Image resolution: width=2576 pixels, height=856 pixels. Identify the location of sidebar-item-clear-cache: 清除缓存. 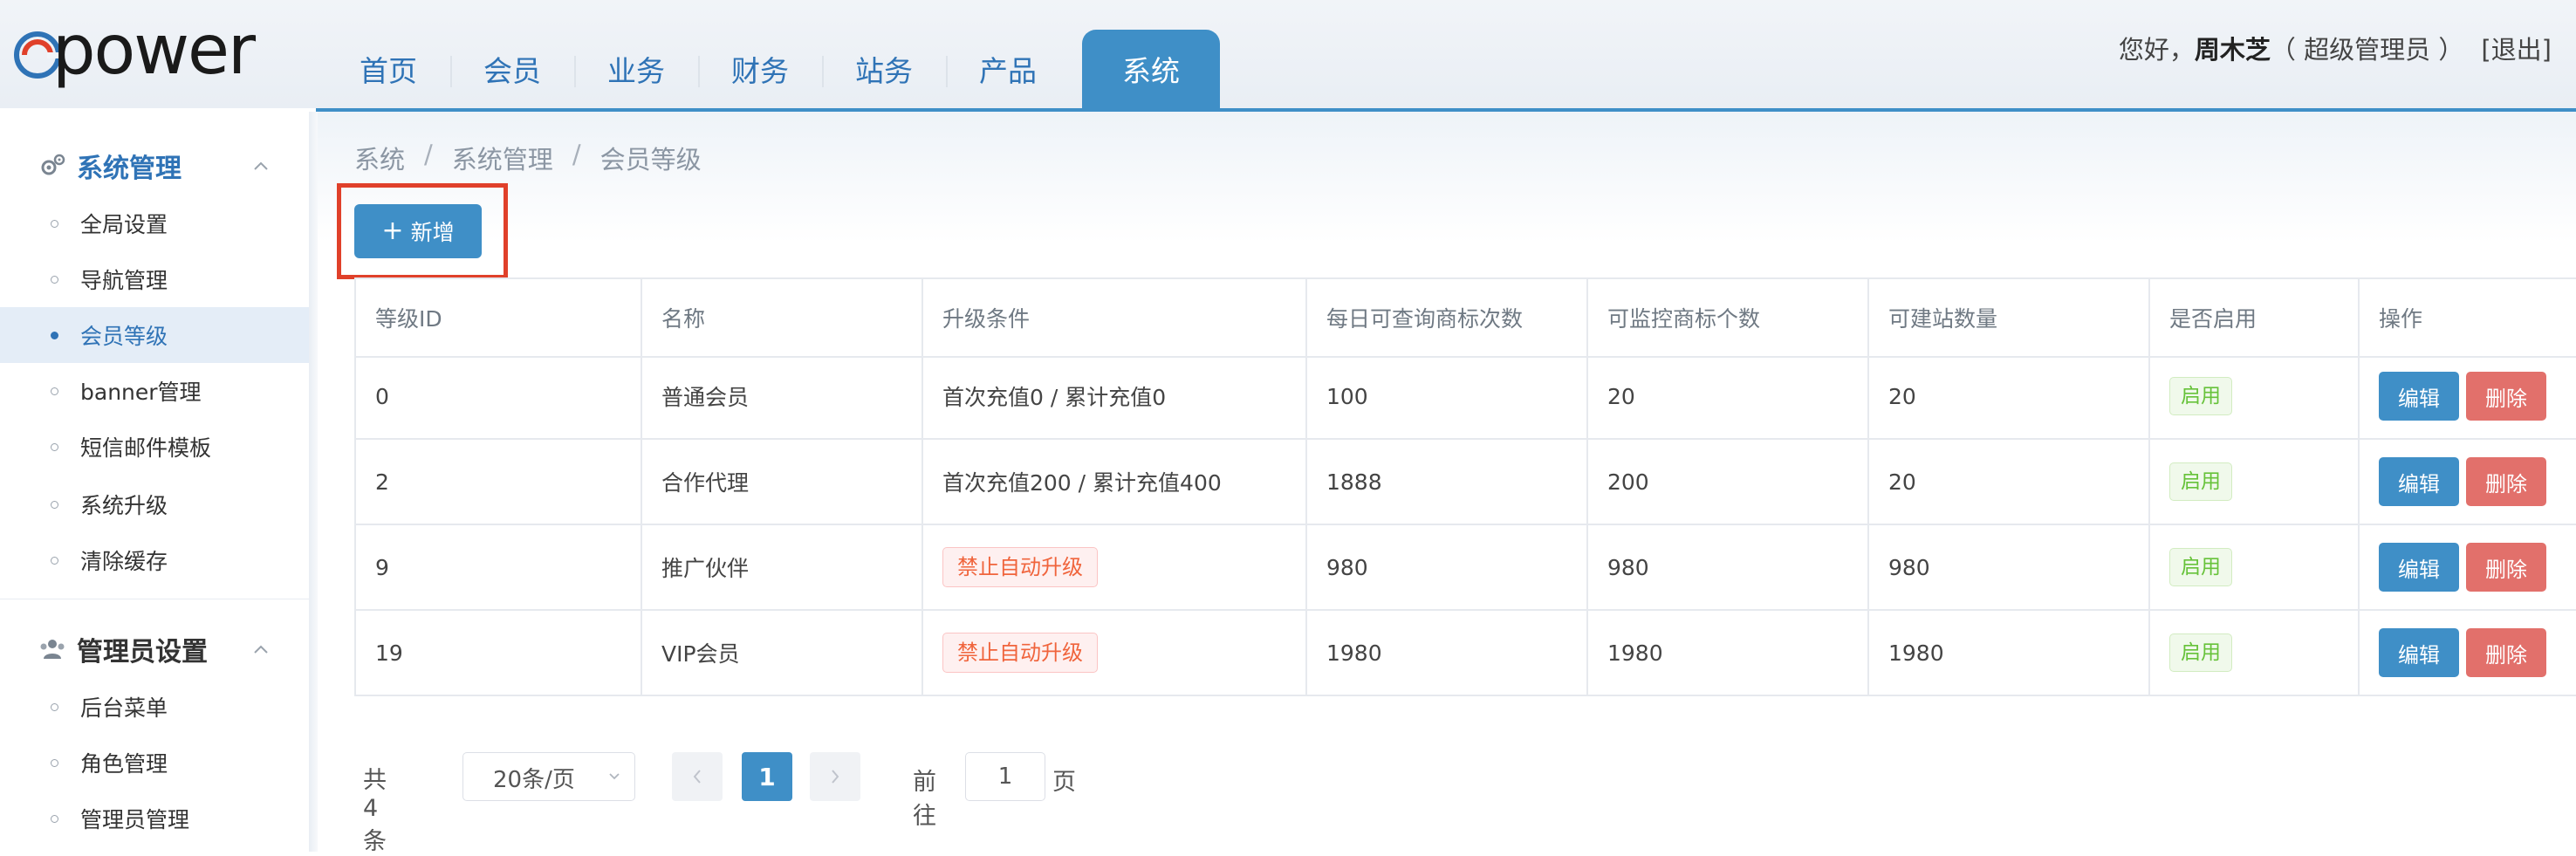
(154, 560).